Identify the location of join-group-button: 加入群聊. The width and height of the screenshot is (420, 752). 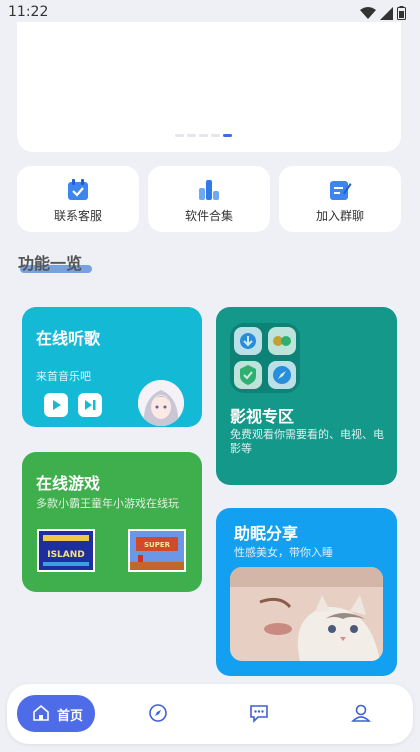
(340, 199).